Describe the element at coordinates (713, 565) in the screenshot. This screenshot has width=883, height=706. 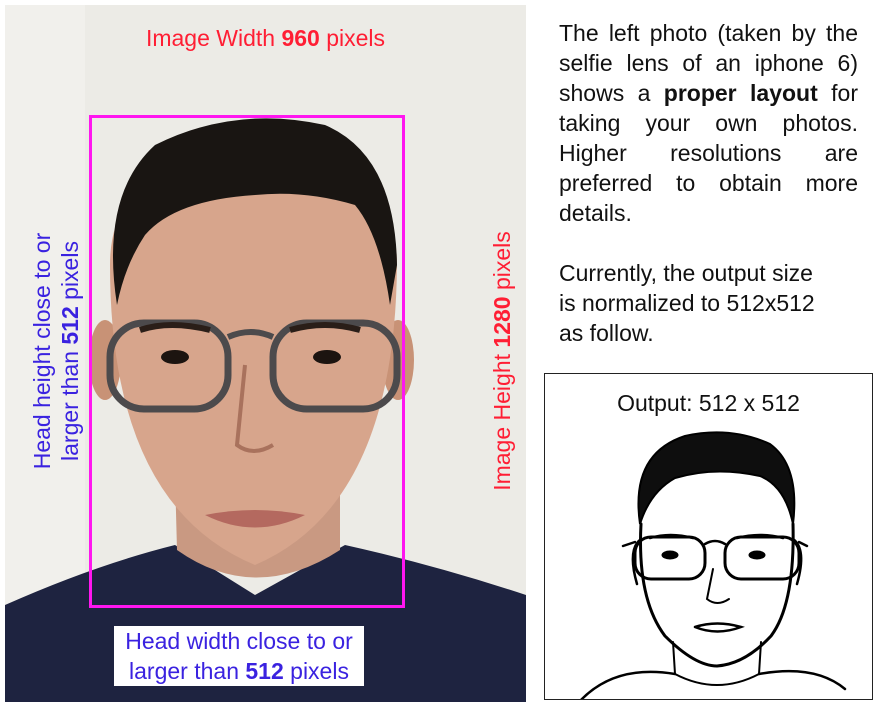
I see `sketch-illustration` at that location.